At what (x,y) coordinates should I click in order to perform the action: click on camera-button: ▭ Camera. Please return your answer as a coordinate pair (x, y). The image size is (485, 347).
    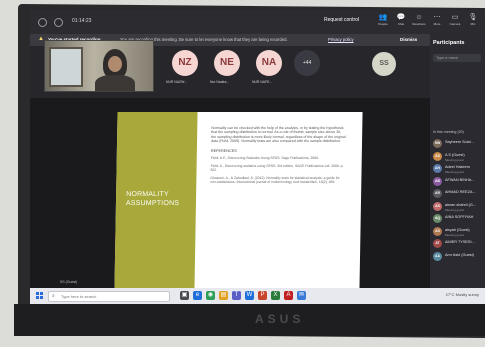
    Looking at the image, I should click on (455, 20).